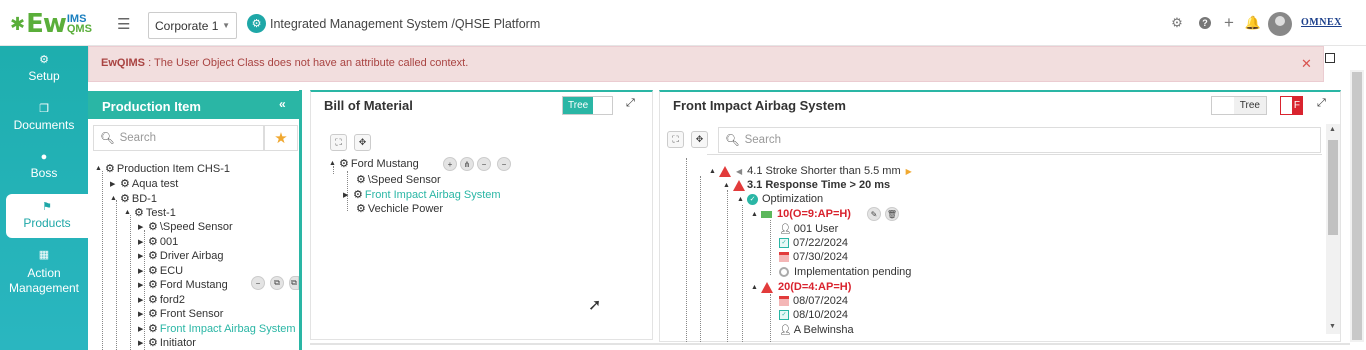 This screenshot has width=1366, height=350. What do you see at coordinates (739, 171) in the screenshot?
I see `chevron-left-icon: ◀` at bounding box center [739, 171].